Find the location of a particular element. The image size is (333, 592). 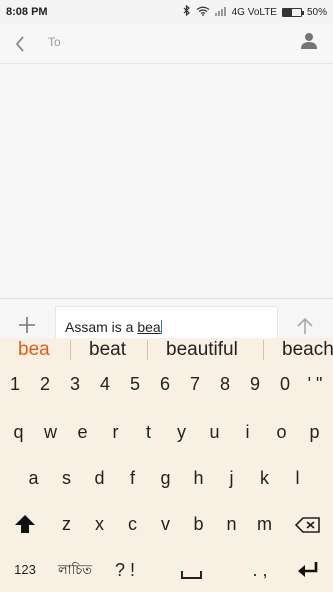

compose-bar: Assam is a bea is located at coordinates (166, 319).